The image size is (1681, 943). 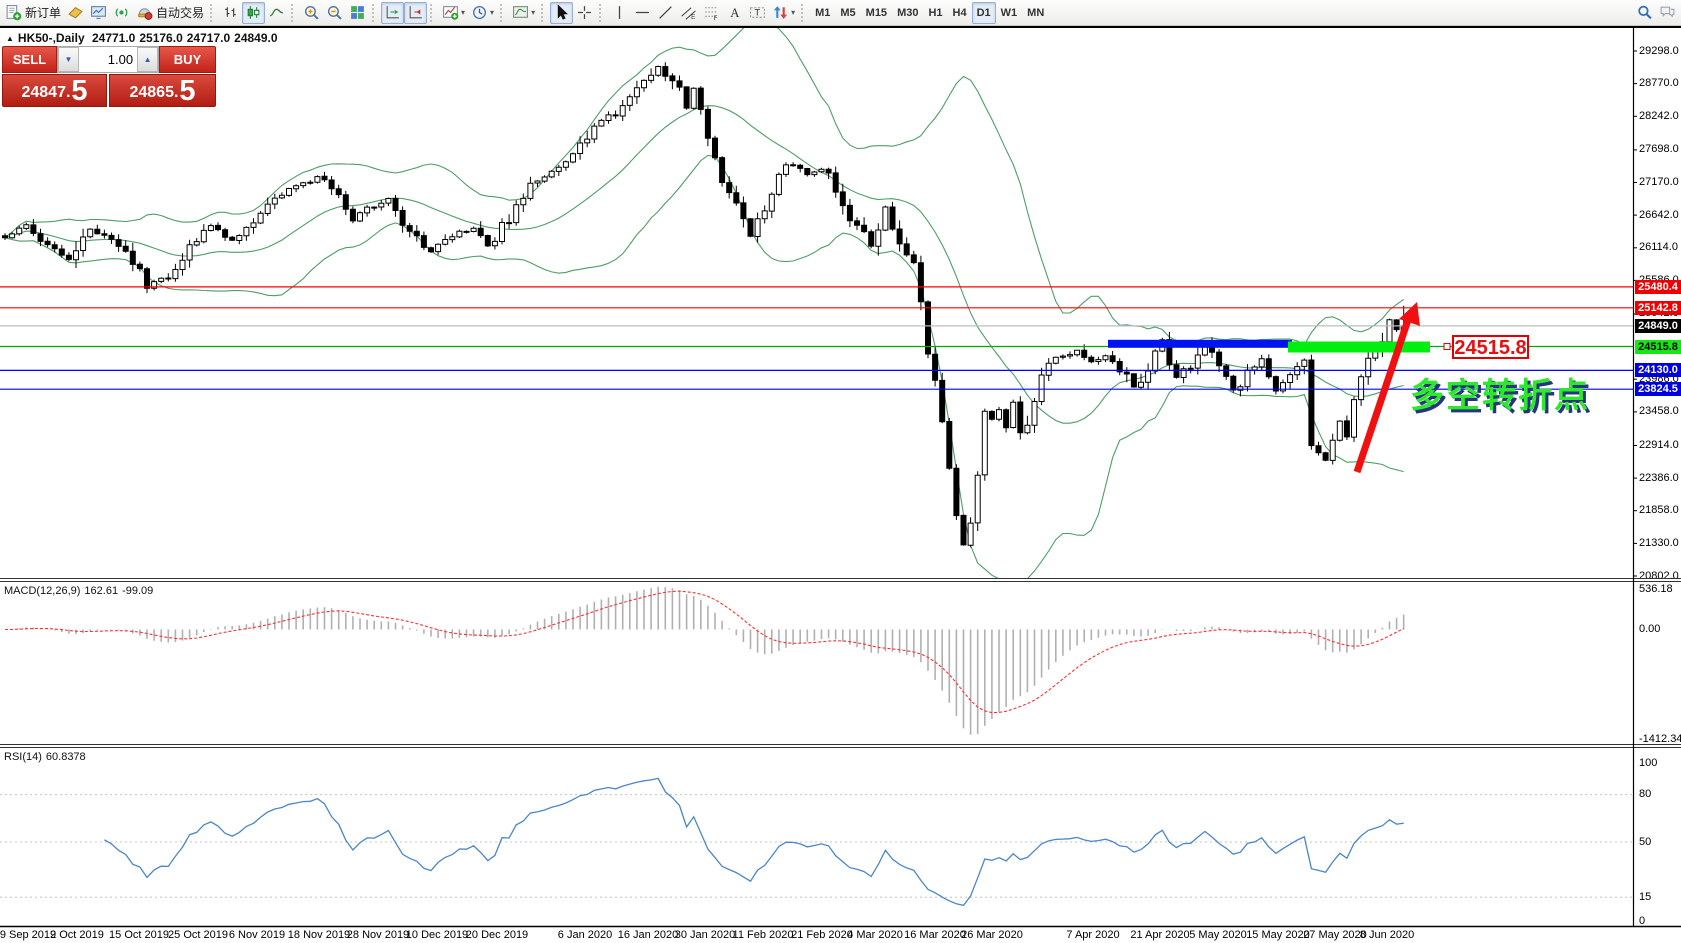 I want to click on level-price-label: 25480.4, so click(x=1658, y=286).